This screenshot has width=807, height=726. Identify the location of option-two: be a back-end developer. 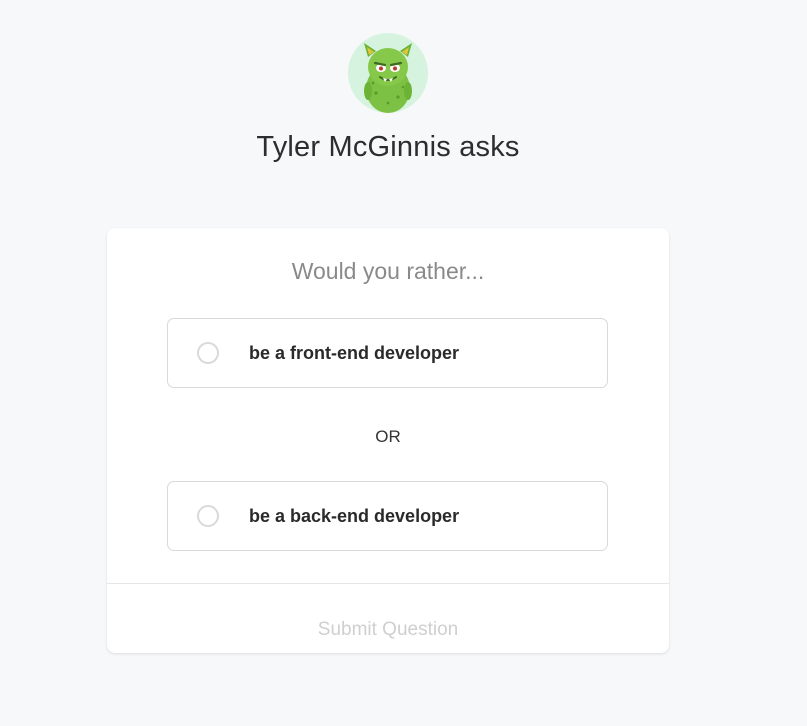
(387, 516).